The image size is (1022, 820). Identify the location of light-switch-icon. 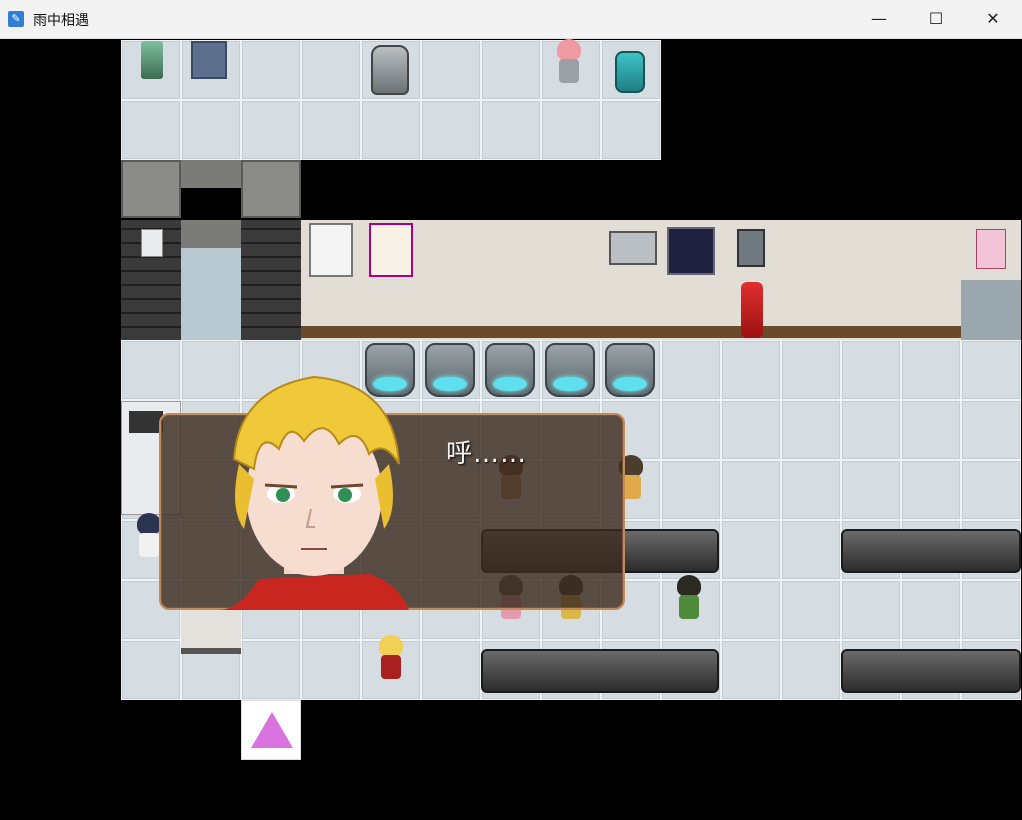
(751, 248).